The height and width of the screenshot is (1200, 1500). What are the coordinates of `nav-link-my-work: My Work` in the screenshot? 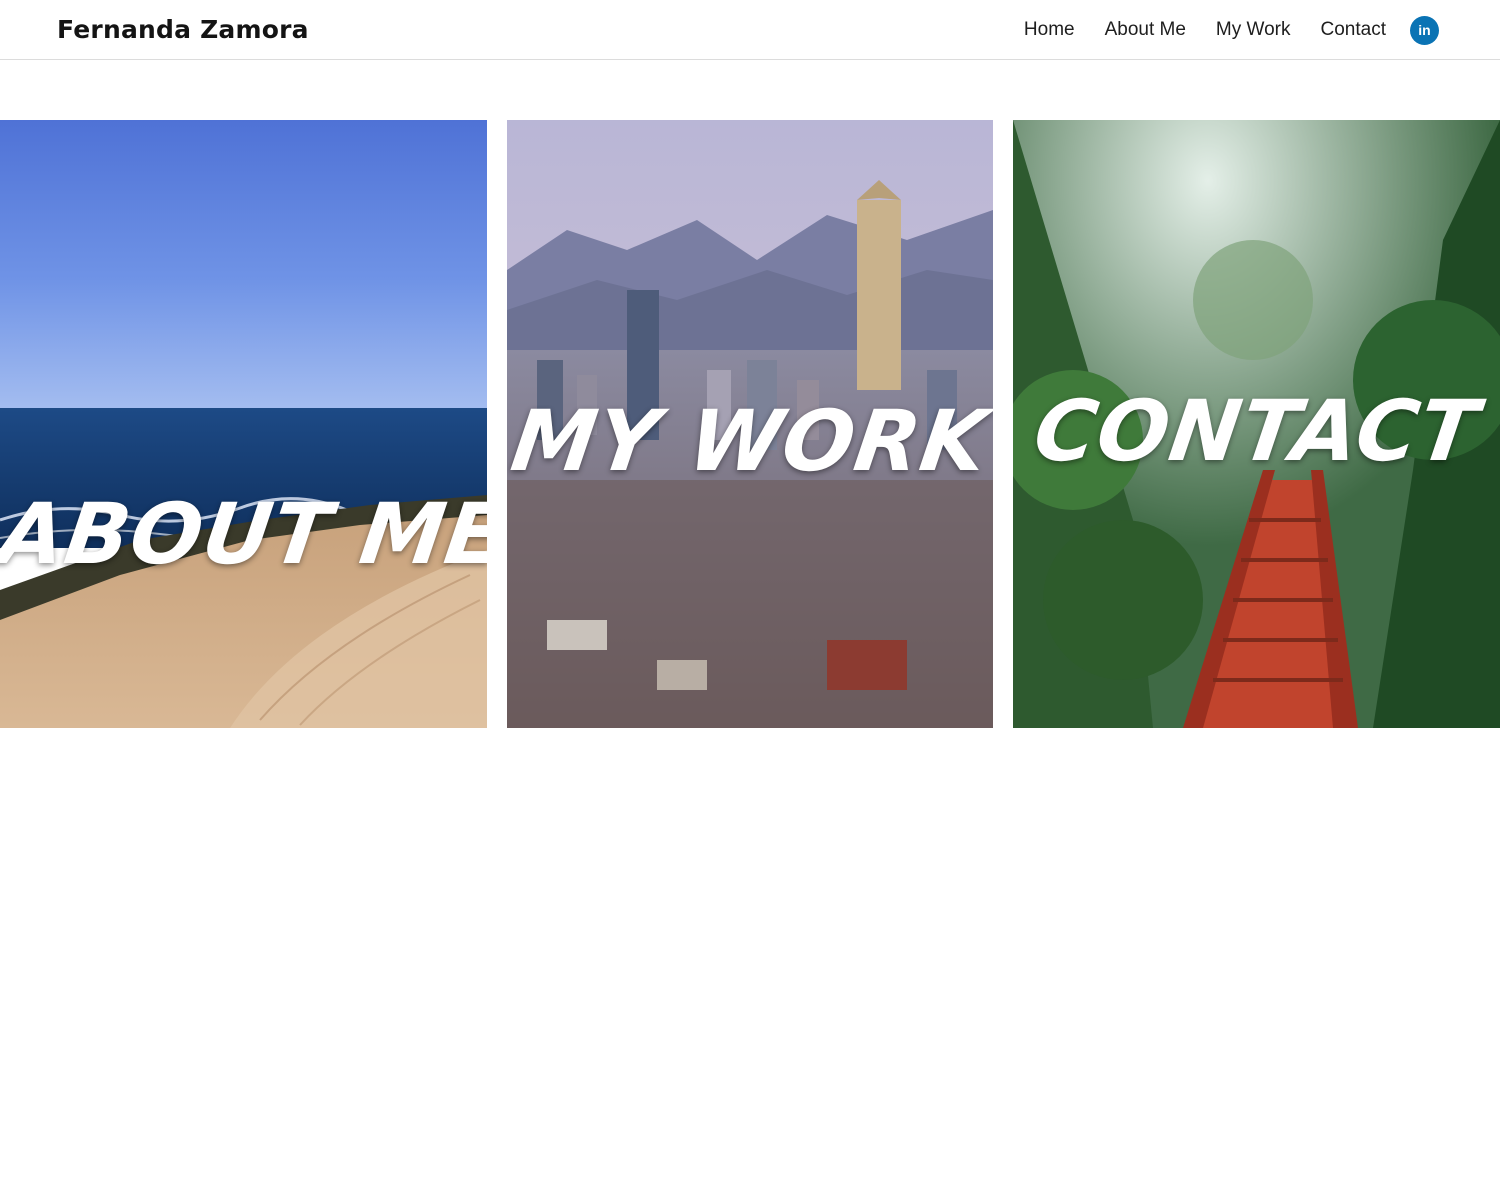 It's located at (1253, 30).